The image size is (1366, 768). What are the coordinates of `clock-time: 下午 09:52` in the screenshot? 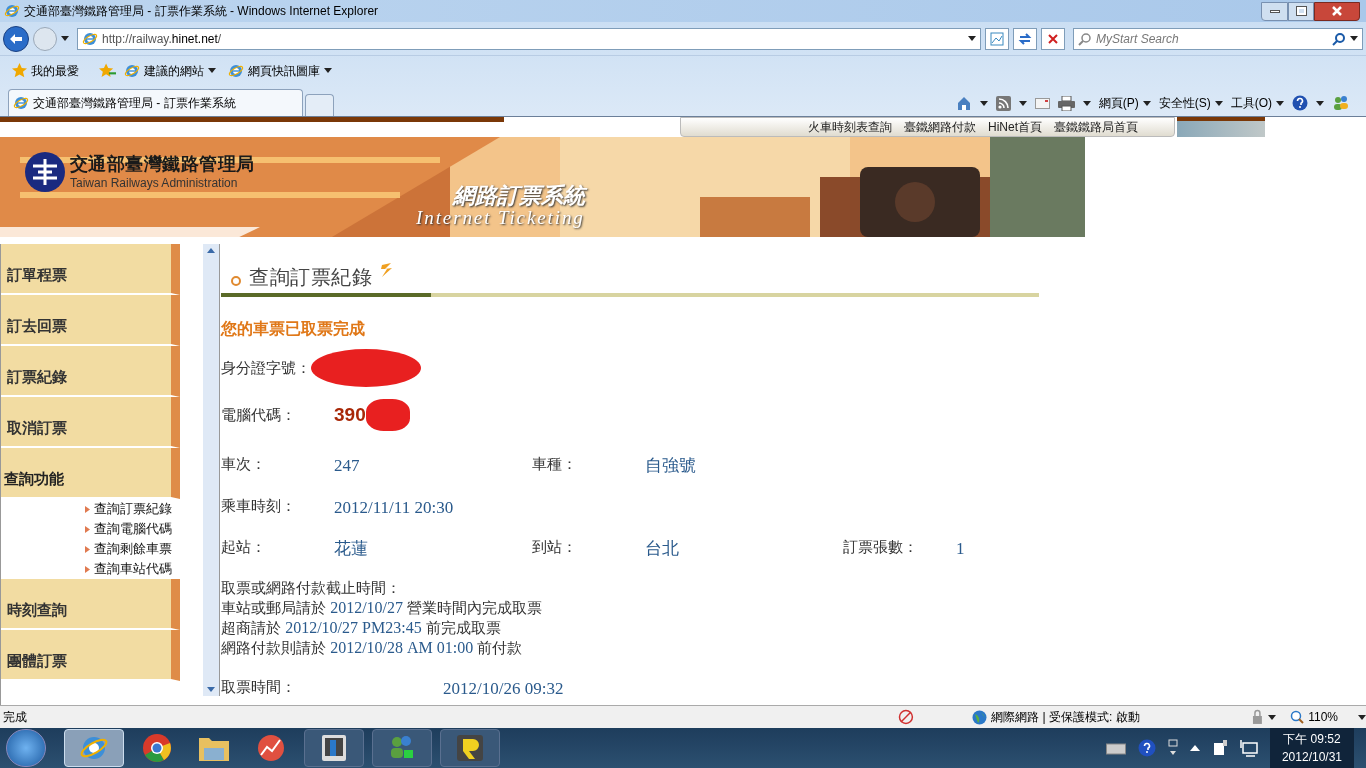 It's located at (1312, 739).